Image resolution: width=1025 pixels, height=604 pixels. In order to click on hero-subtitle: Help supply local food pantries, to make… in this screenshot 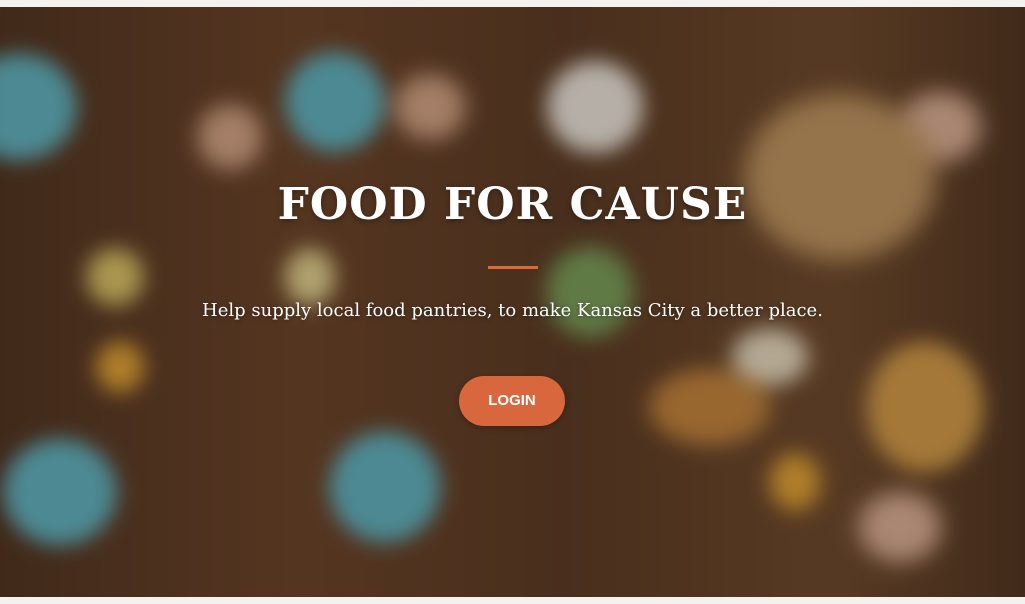, I will do `click(512, 310)`.